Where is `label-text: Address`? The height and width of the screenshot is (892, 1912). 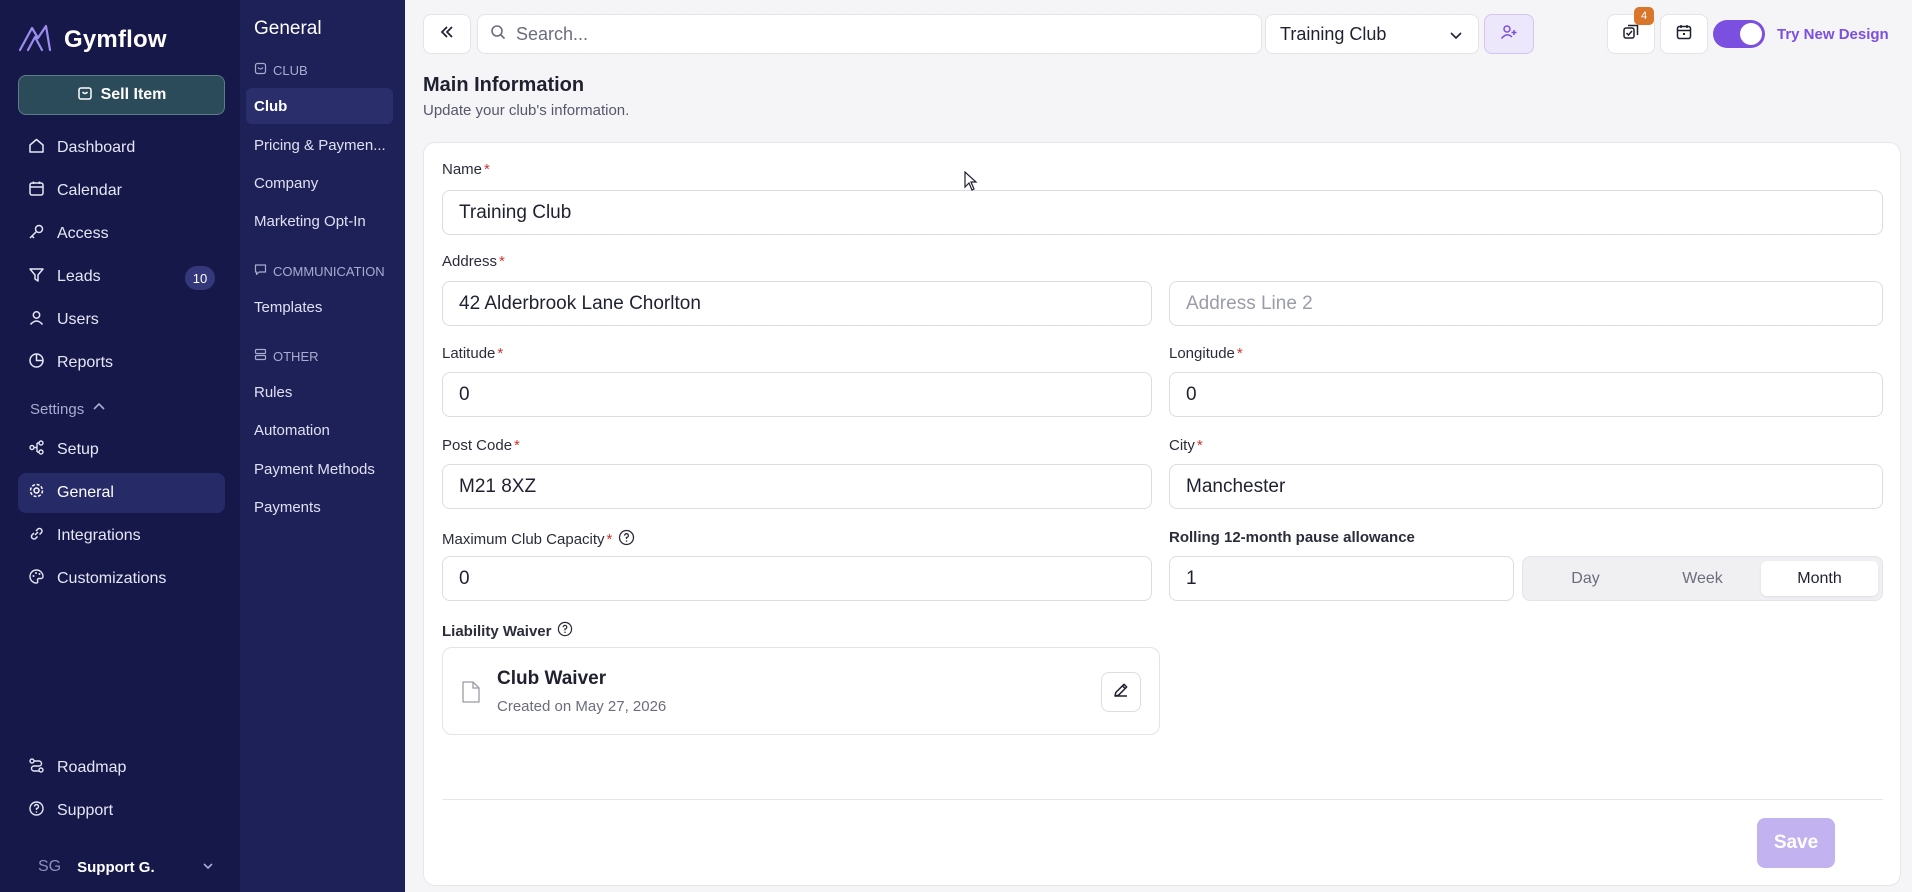
label-text: Address is located at coordinates (470, 261).